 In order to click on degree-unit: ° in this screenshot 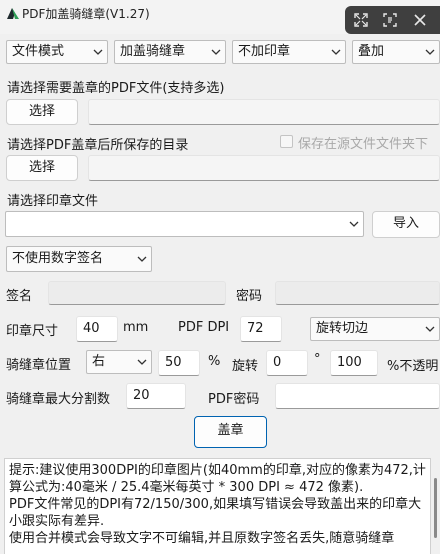, I will do `click(317, 359)`.